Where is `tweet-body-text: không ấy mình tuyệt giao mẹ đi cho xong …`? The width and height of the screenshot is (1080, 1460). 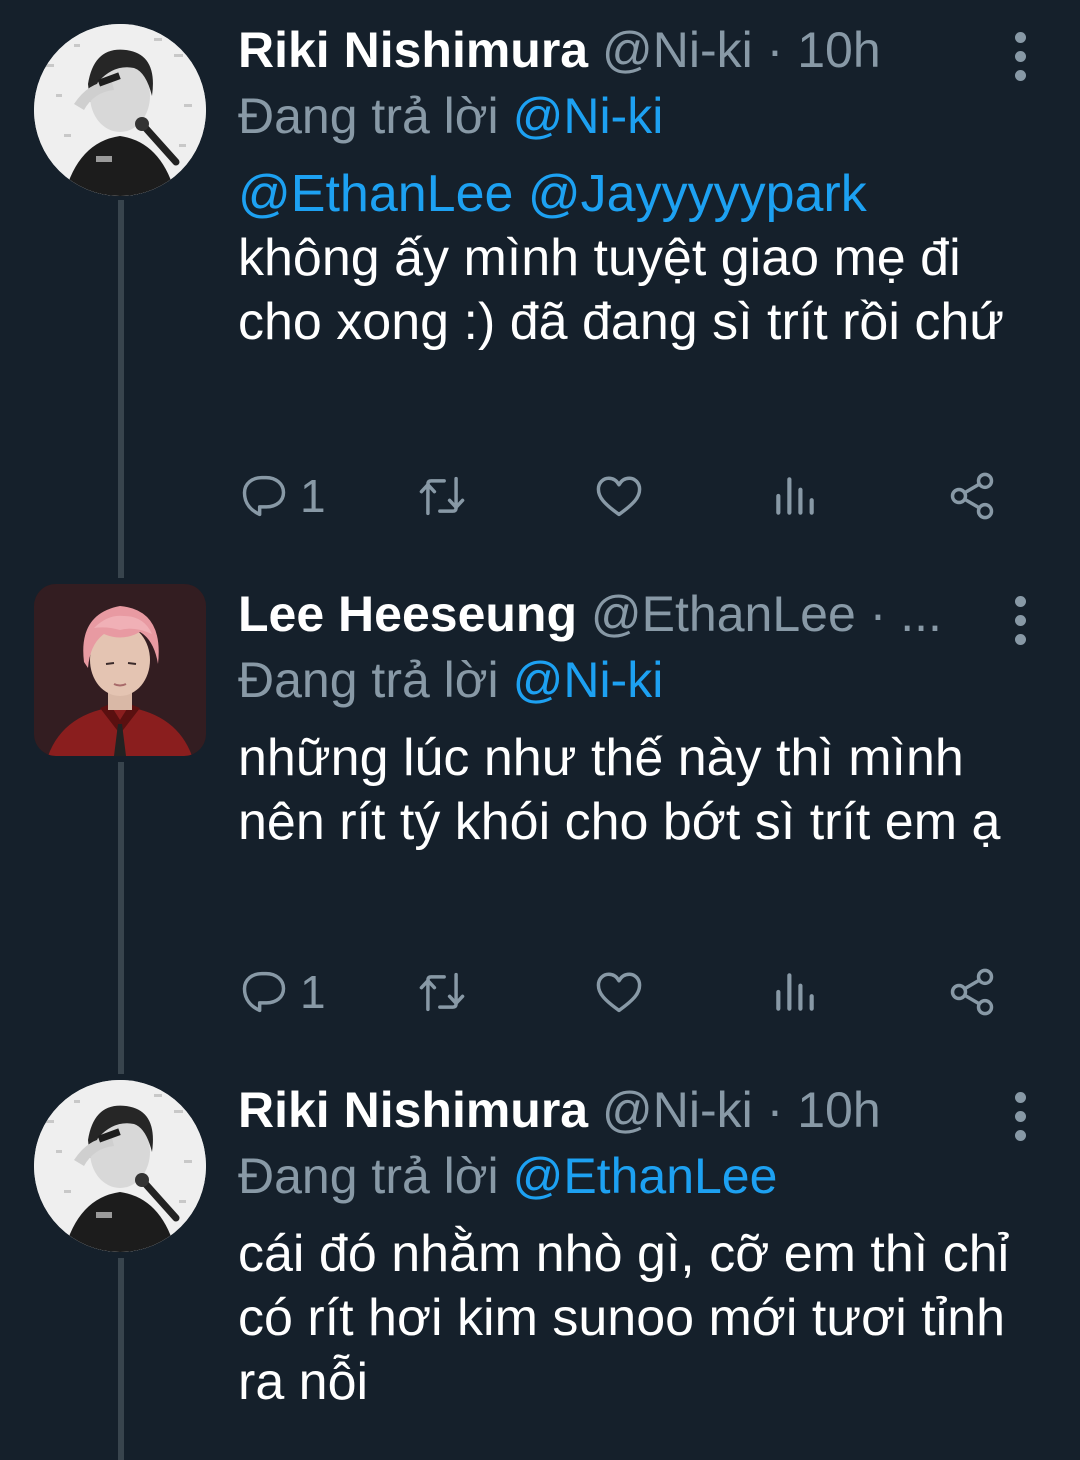
tweet-body-text: không ấy mình tuyệt giao mẹ đi cho xong … is located at coordinates (621, 290).